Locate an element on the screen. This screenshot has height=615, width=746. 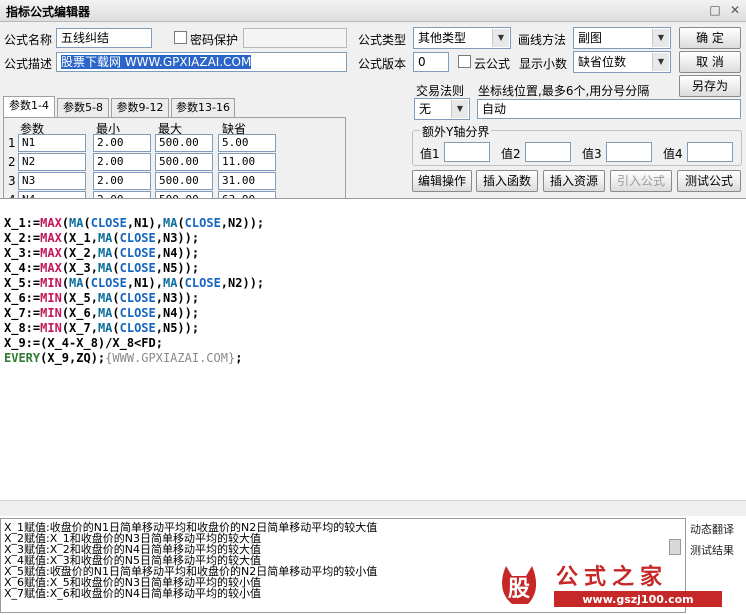
cloud-checkbox is located at coordinates (464, 61).